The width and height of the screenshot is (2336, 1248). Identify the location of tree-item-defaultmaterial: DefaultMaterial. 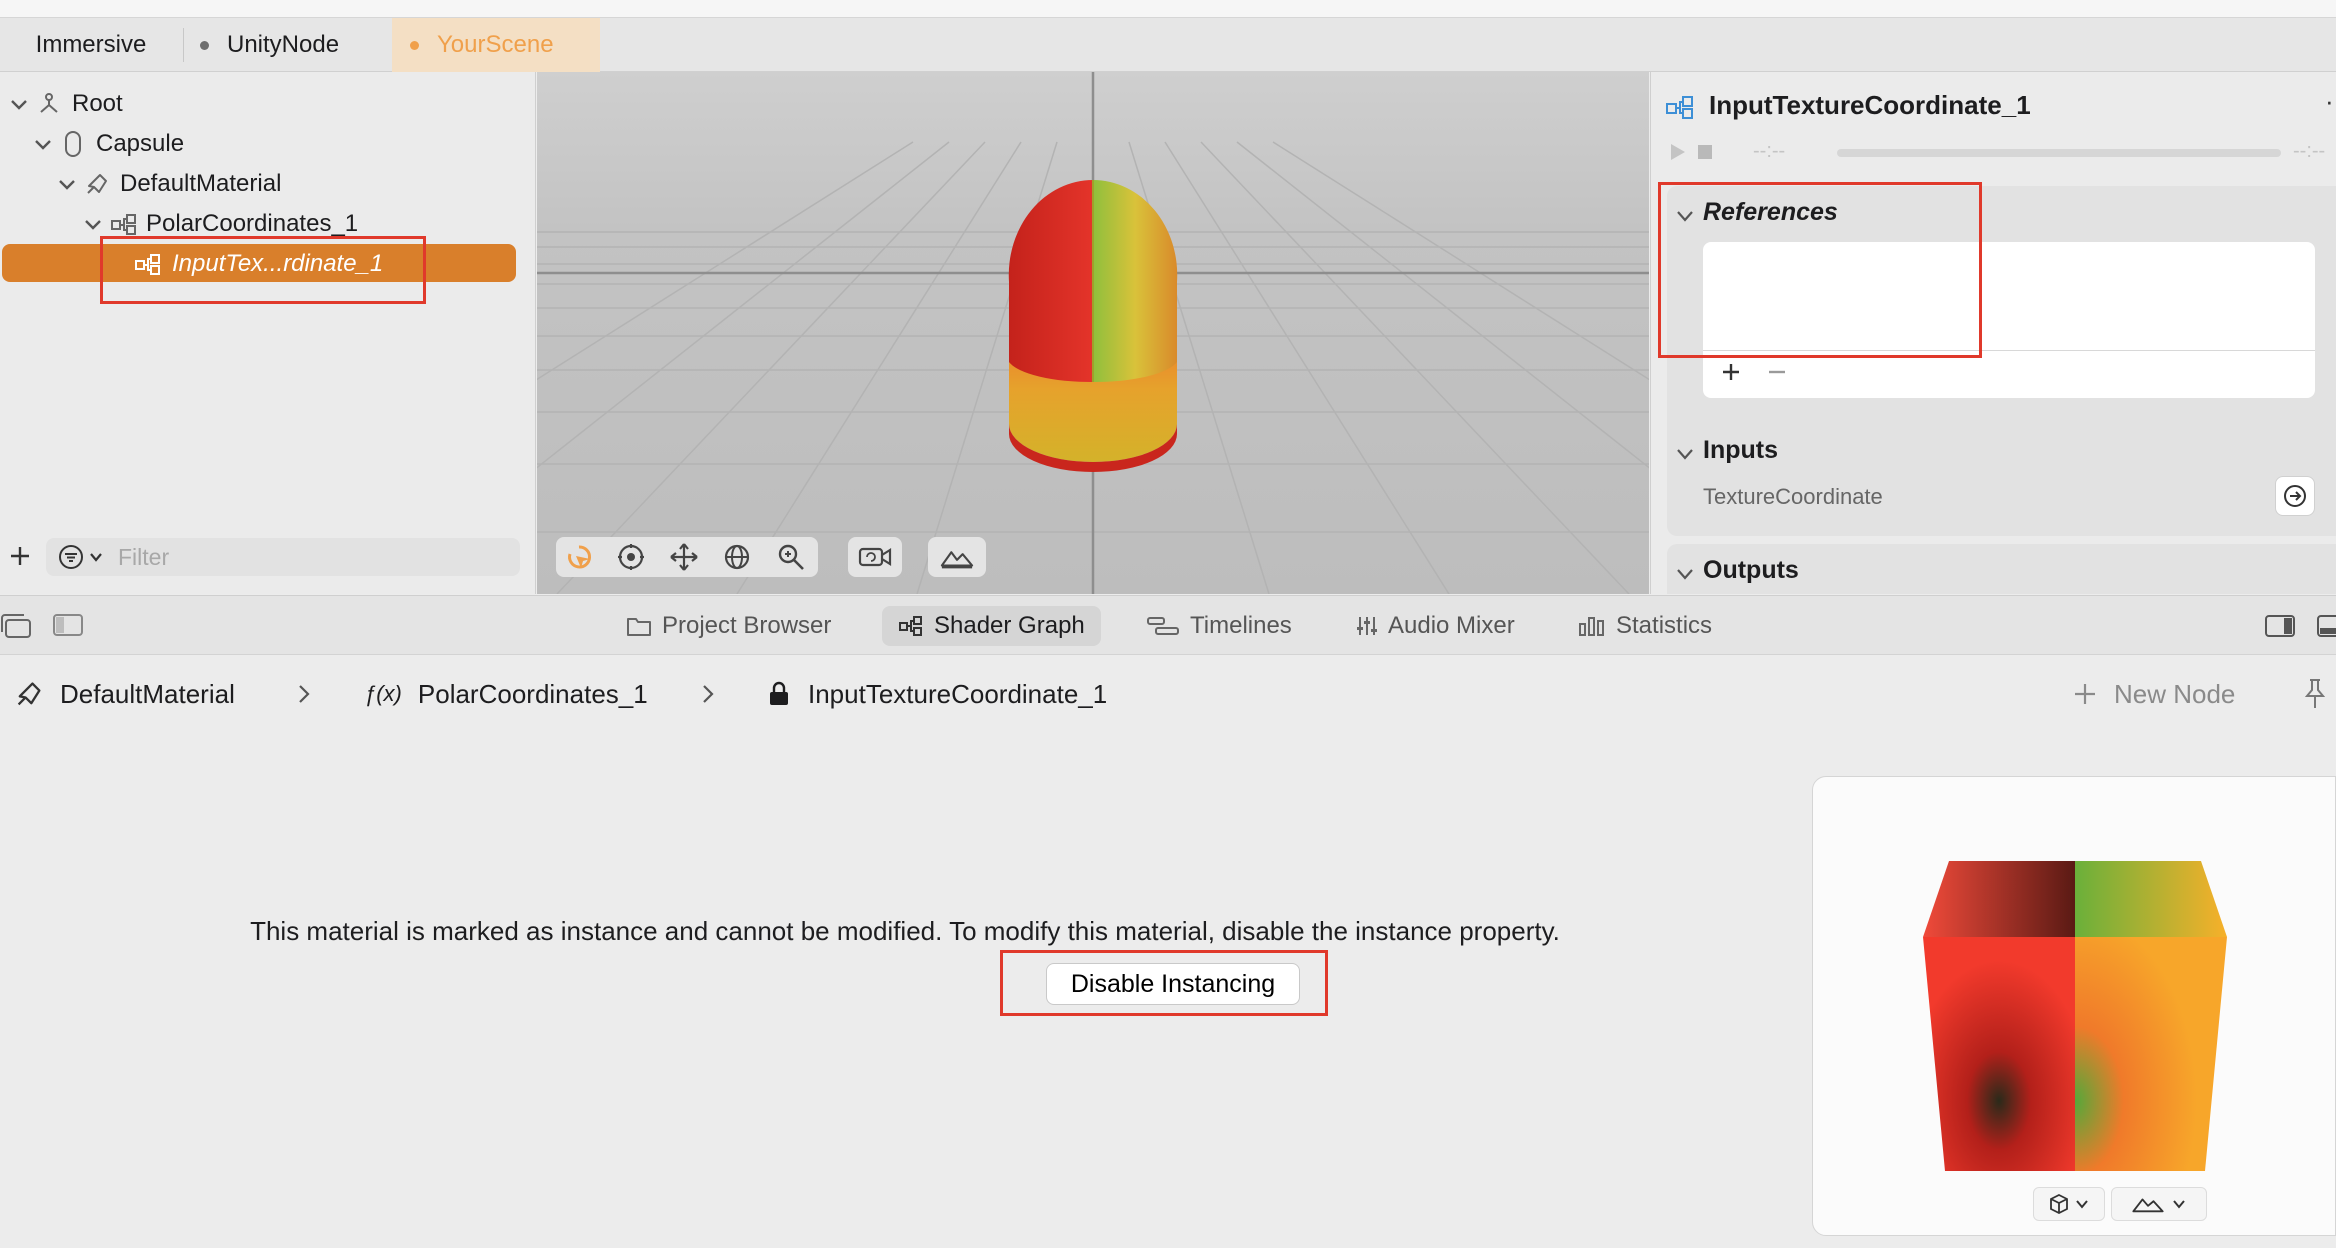
(296, 184).